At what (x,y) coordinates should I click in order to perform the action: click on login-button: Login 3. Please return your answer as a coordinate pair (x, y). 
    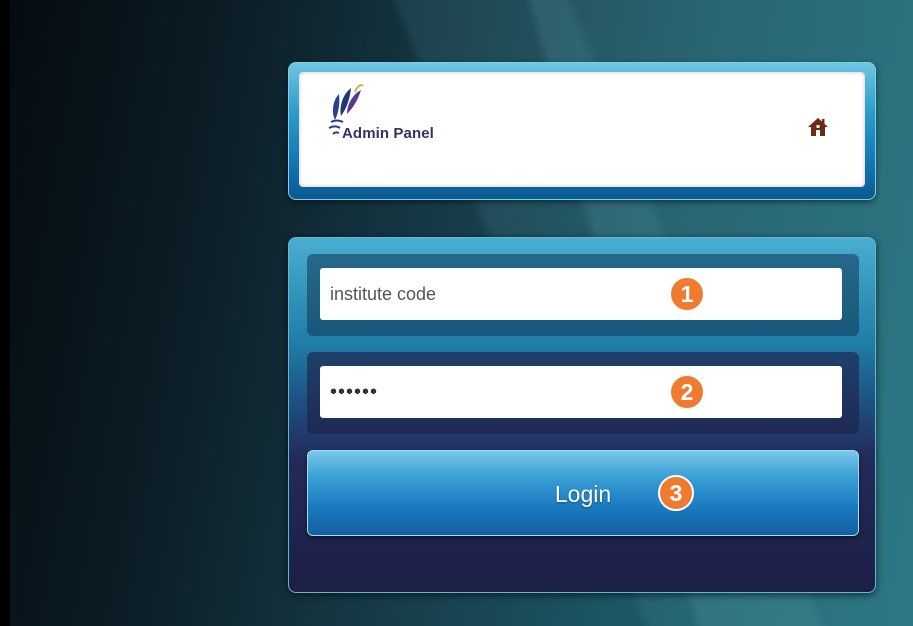
    Looking at the image, I should click on (583, 493).